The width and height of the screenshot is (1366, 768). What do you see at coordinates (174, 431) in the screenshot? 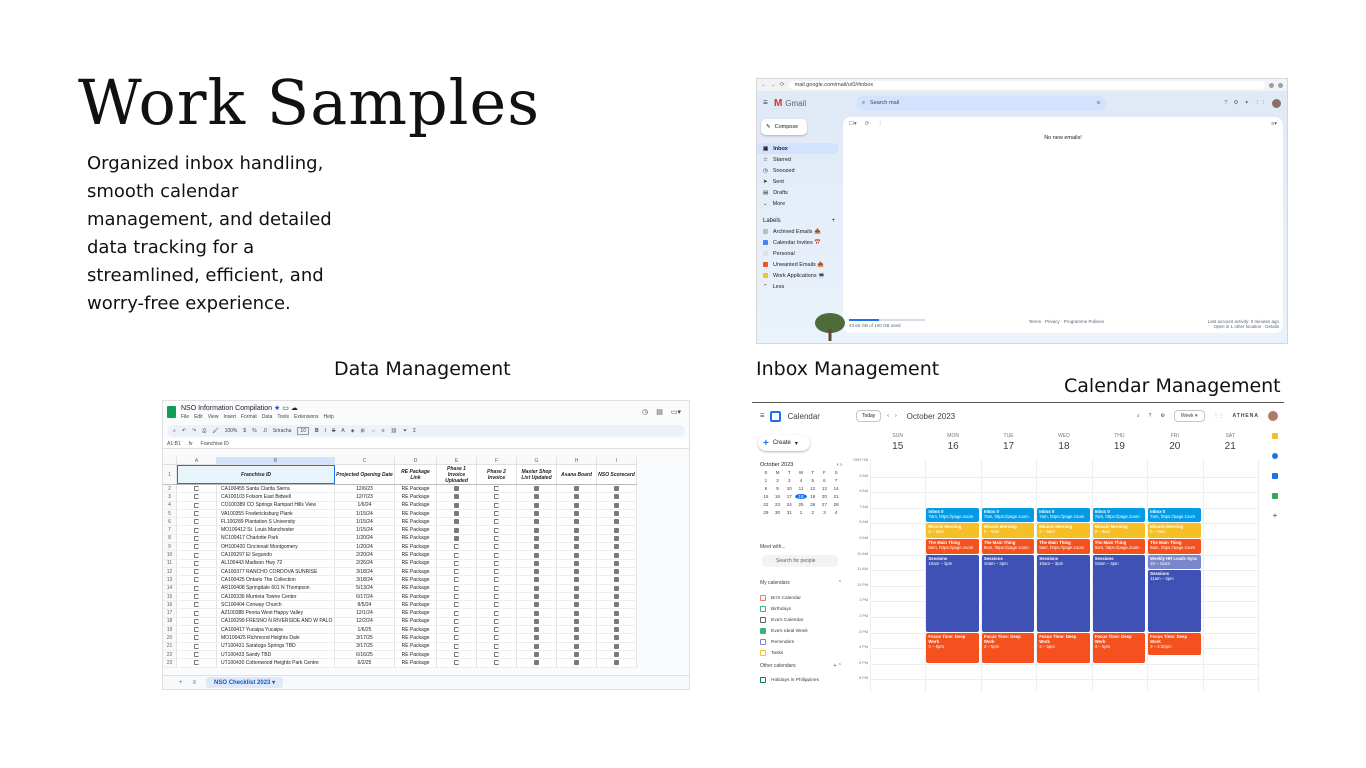
I see `search-icon: ⌕` at bounding box center [174, 431].